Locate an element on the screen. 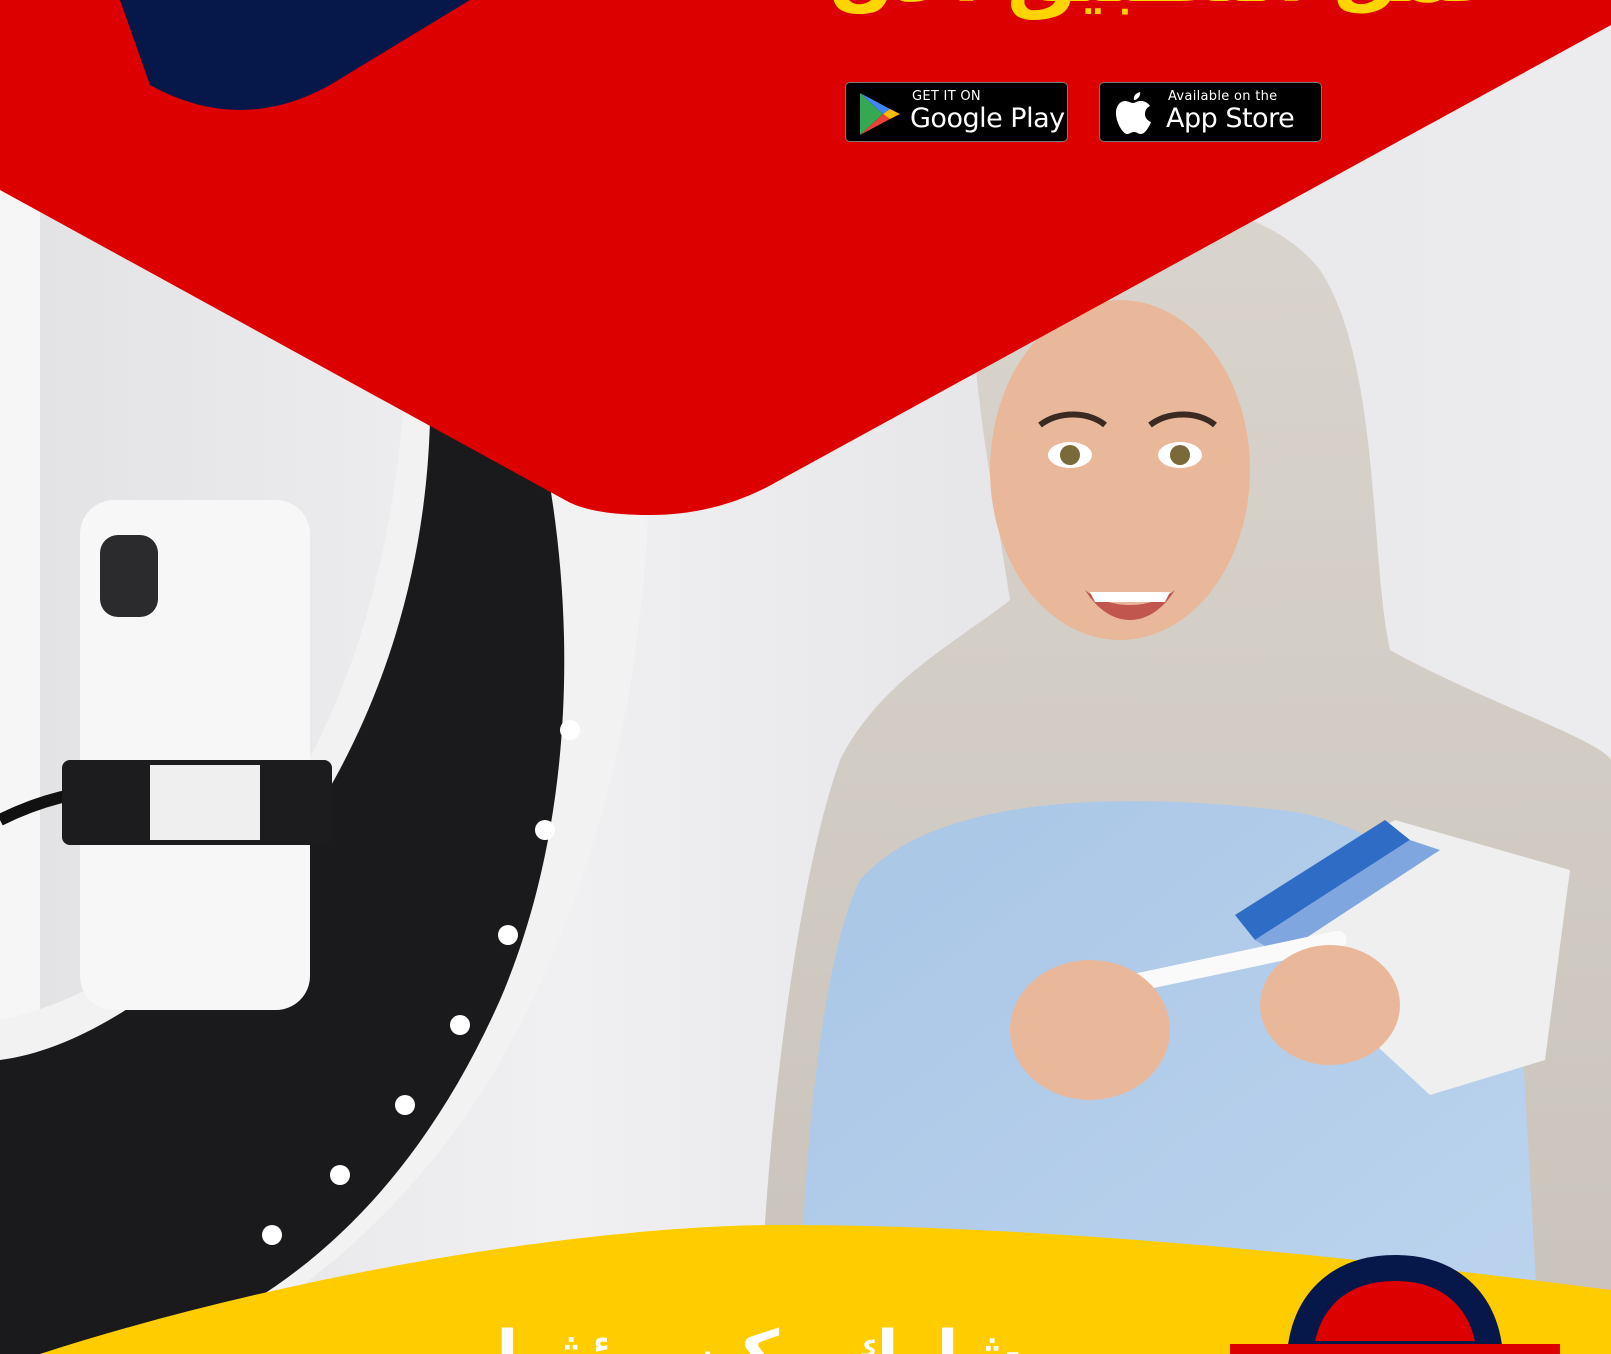  headline: حمل التطبيق الآن is located at coordinates (1150, 10).